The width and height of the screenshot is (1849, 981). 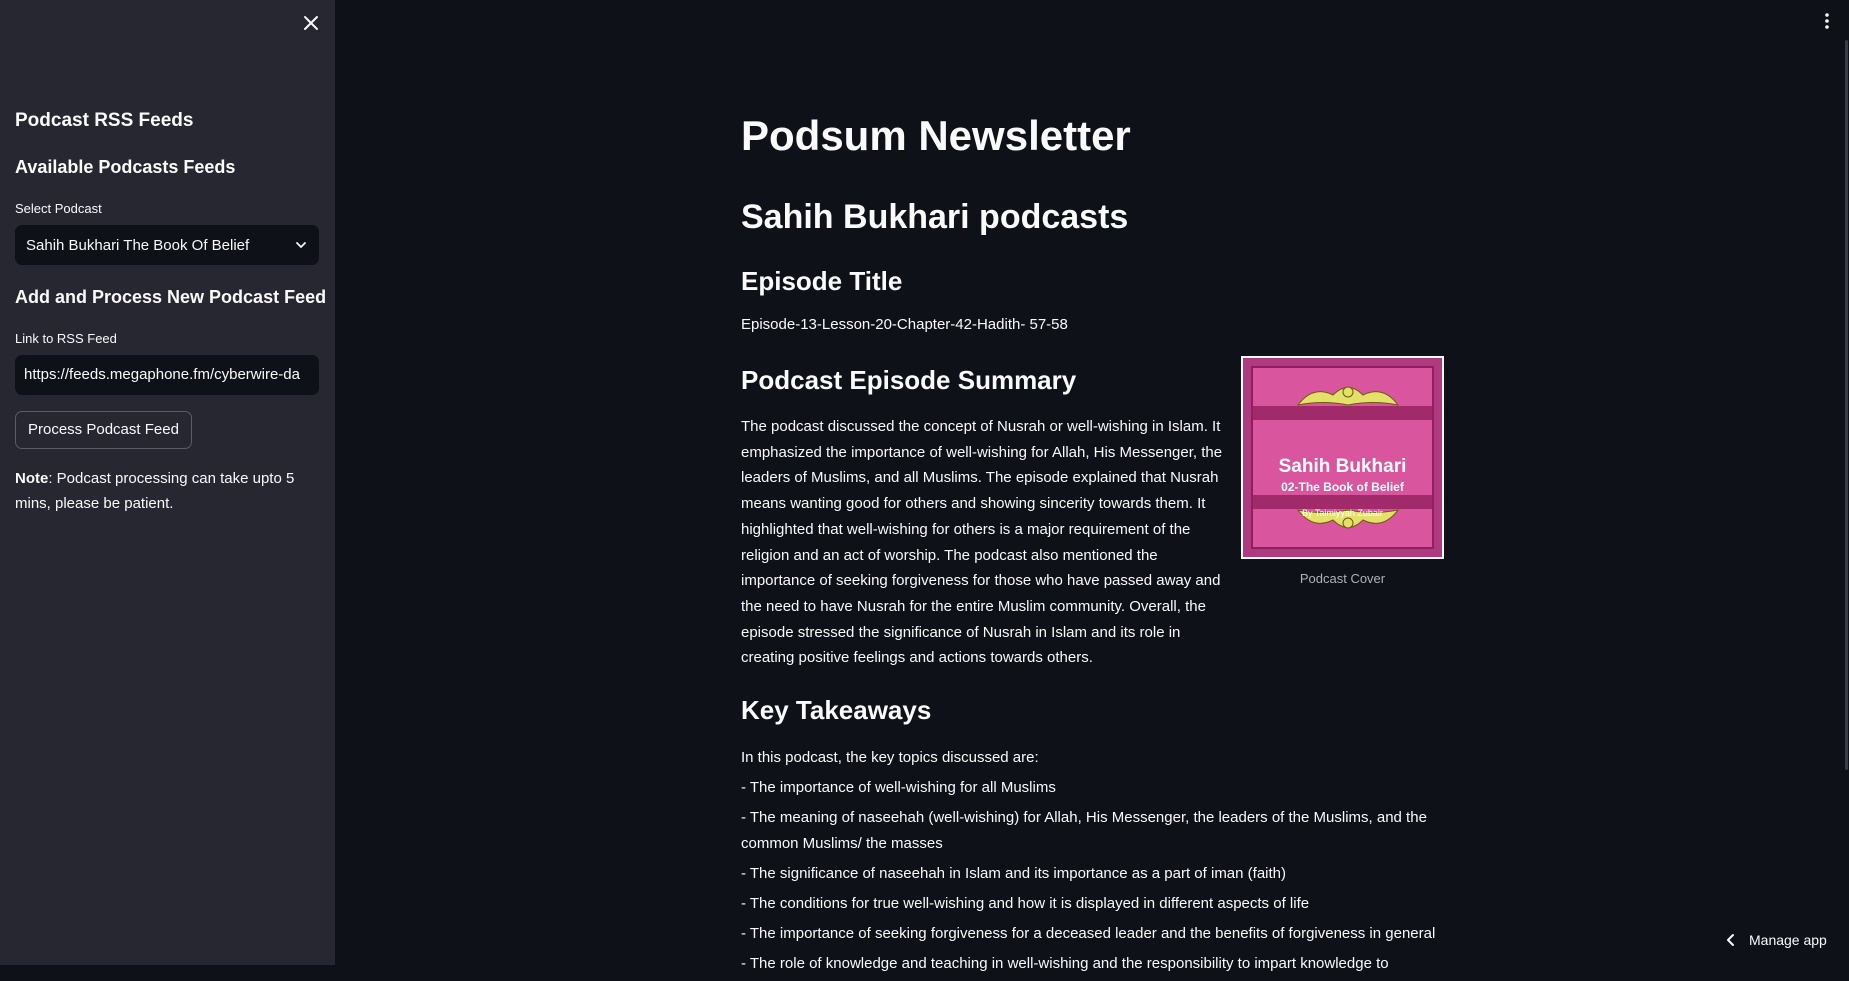 What do you see at coordinates (935, 217) in the screenshot?
I see `page-subtitle: Sahih Bukhari podcasts` at bounding box center [935, 217].